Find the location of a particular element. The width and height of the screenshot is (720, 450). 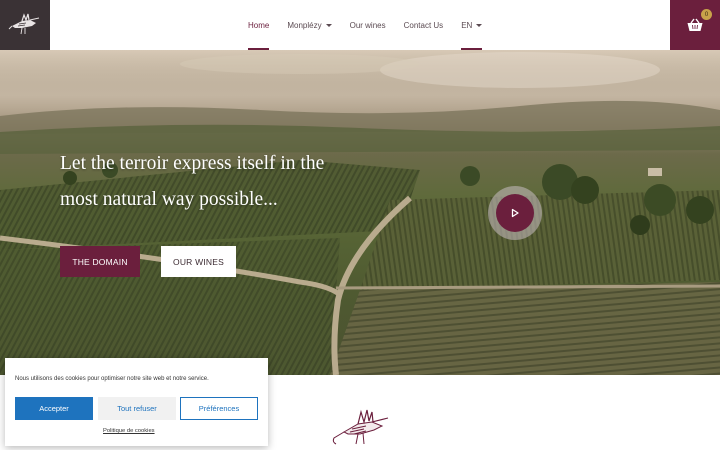

nav-our-wines: Our wines is located at coordinates (368, 25).